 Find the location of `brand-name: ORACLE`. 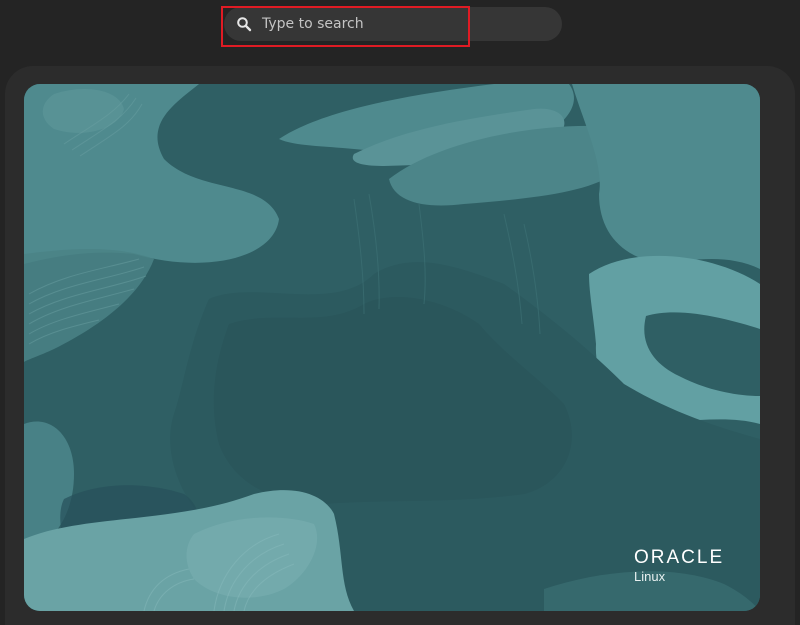

brand-name: ORACLE is located at coordinates (679, 557).